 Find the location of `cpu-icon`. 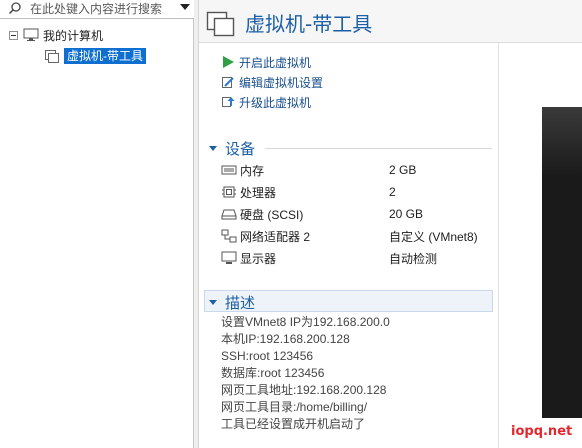

cpu-icon is located at coordinates (229, 192).